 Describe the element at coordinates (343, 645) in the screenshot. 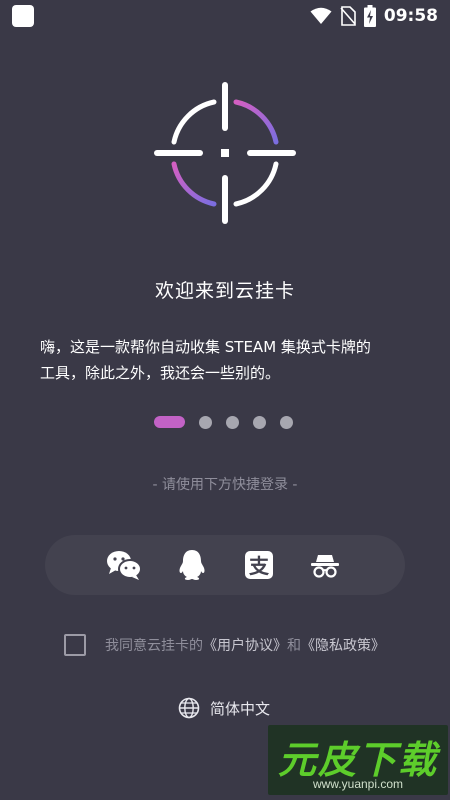

I see `privacy-policy-link: 《隐私政策》` at that location.